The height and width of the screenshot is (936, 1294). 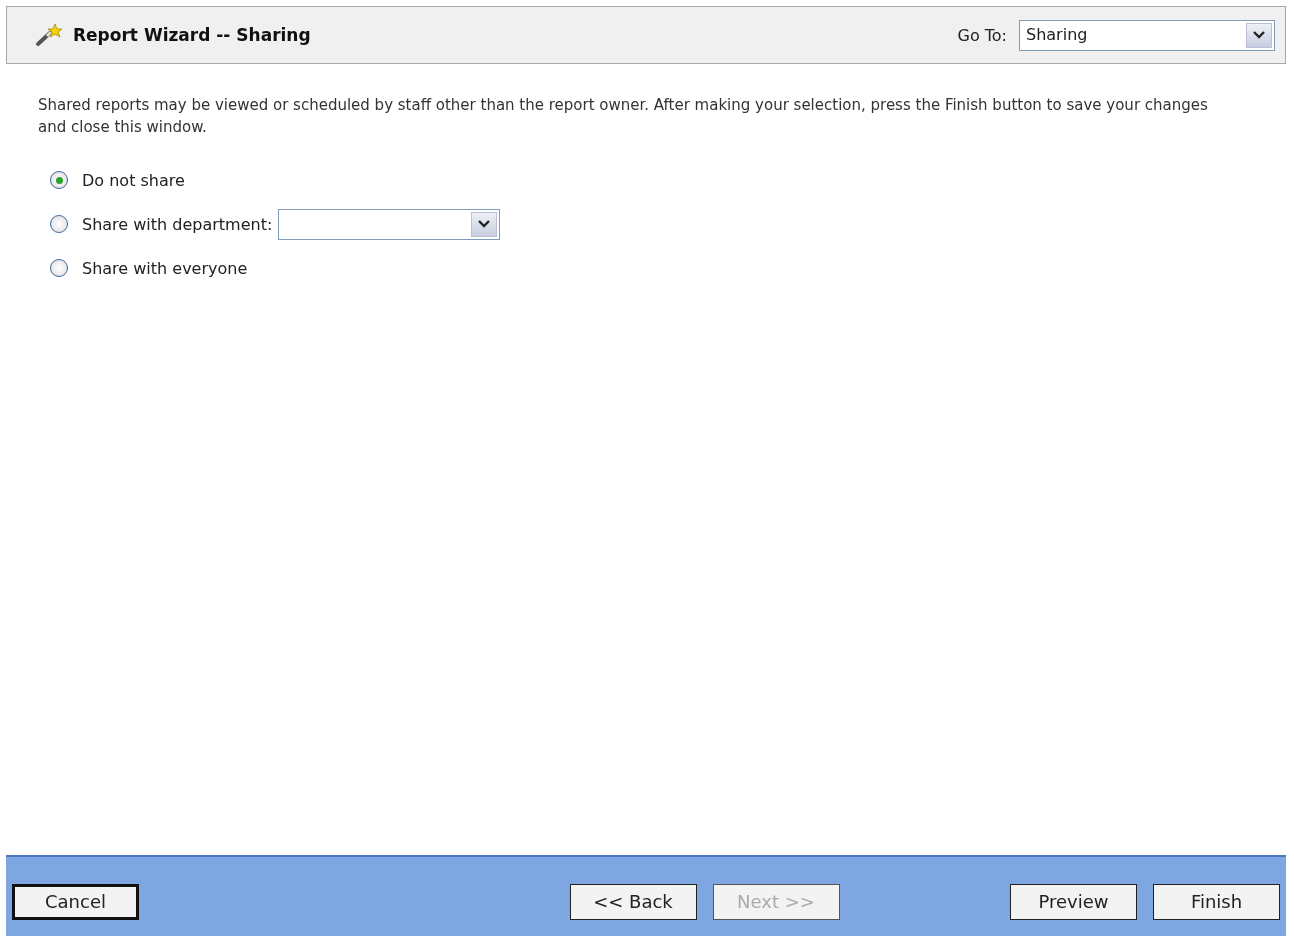 I want to click on go-to-label: Go To:, so click(x=982, y=35).